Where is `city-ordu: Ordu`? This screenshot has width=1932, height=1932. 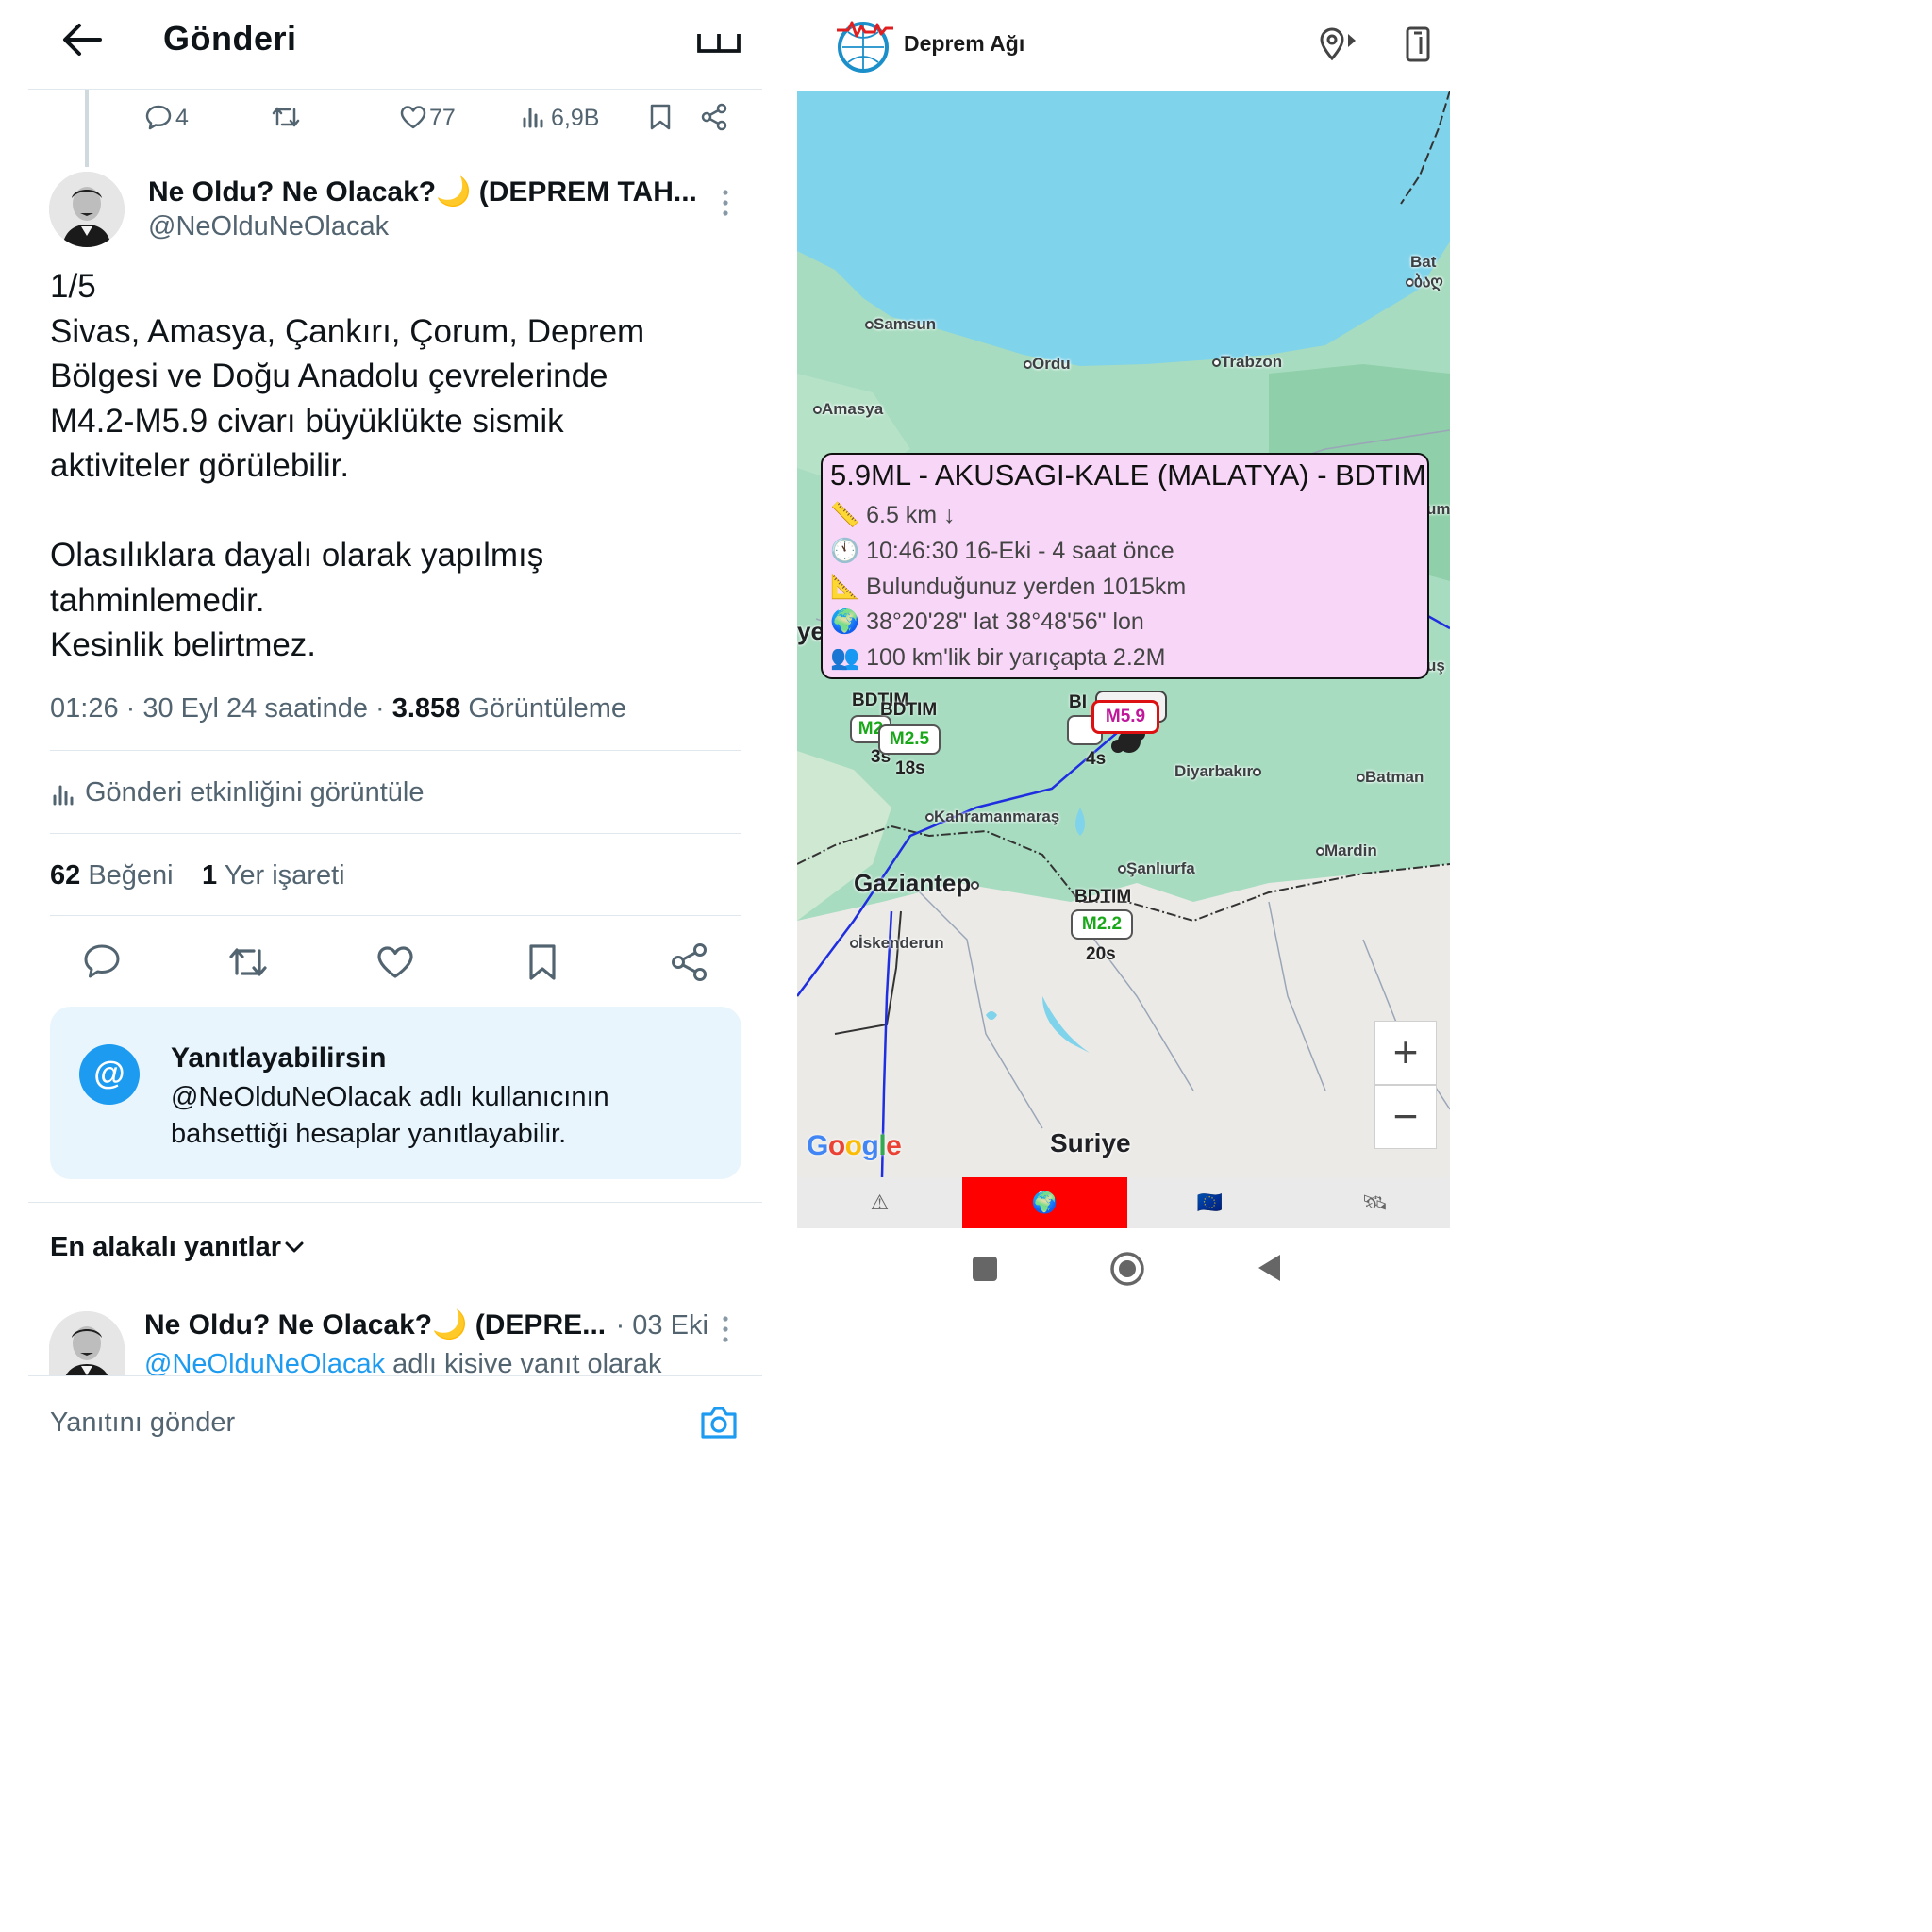 city-ordu: Ordu is located at coordinates (1047, 364).